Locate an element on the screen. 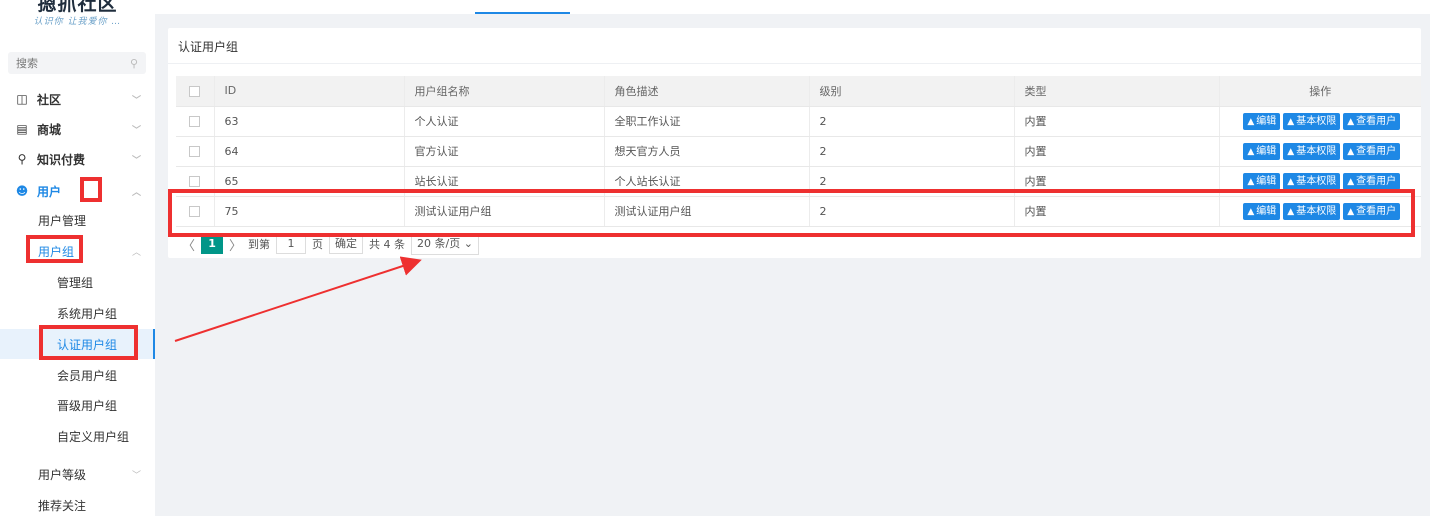 The width and height of the screenshot is (1430, 516). sidebar-item-user-level: 用户等级 ﹀ is located at coordinates (77, 474).